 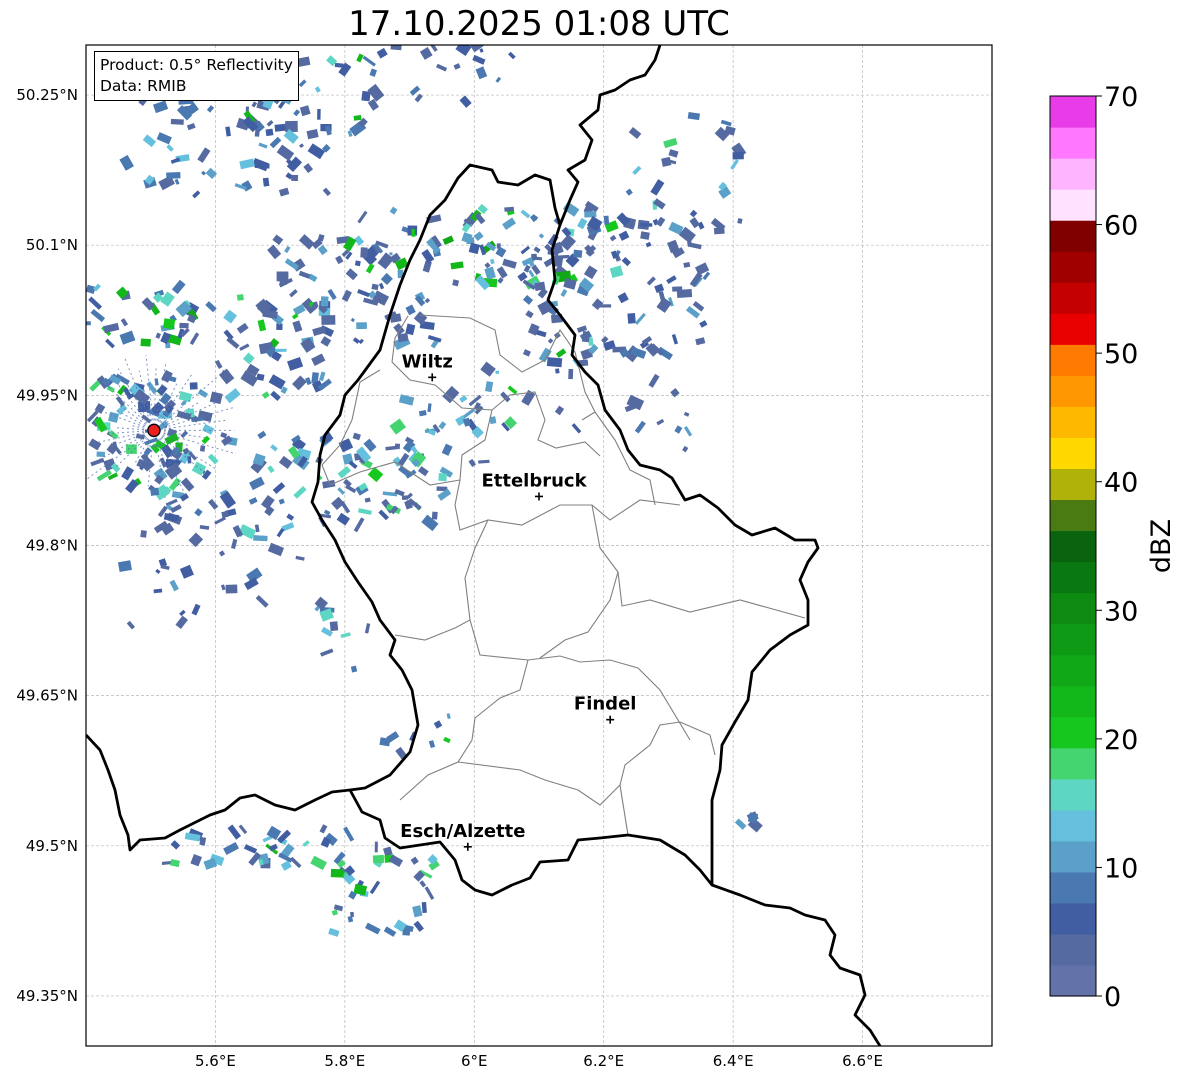 I want to click on colorbar-label: dBZ, so click(x=1161, y=546).